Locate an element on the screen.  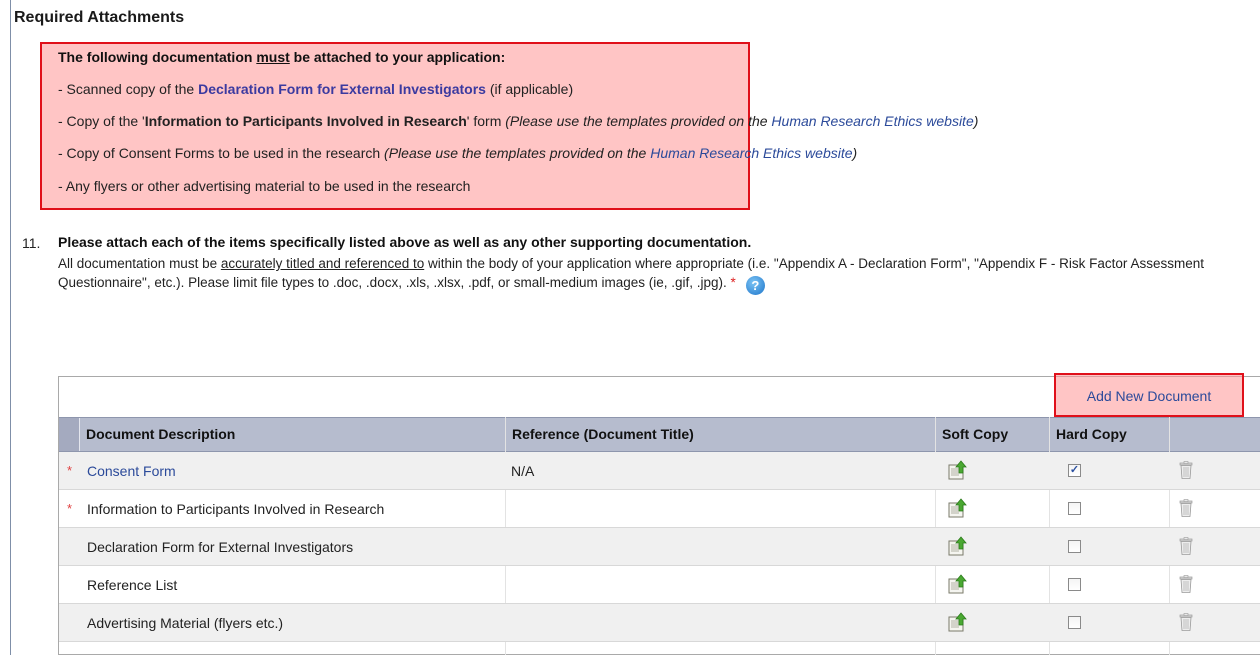
panel-border is located at coordinates (10, 327).